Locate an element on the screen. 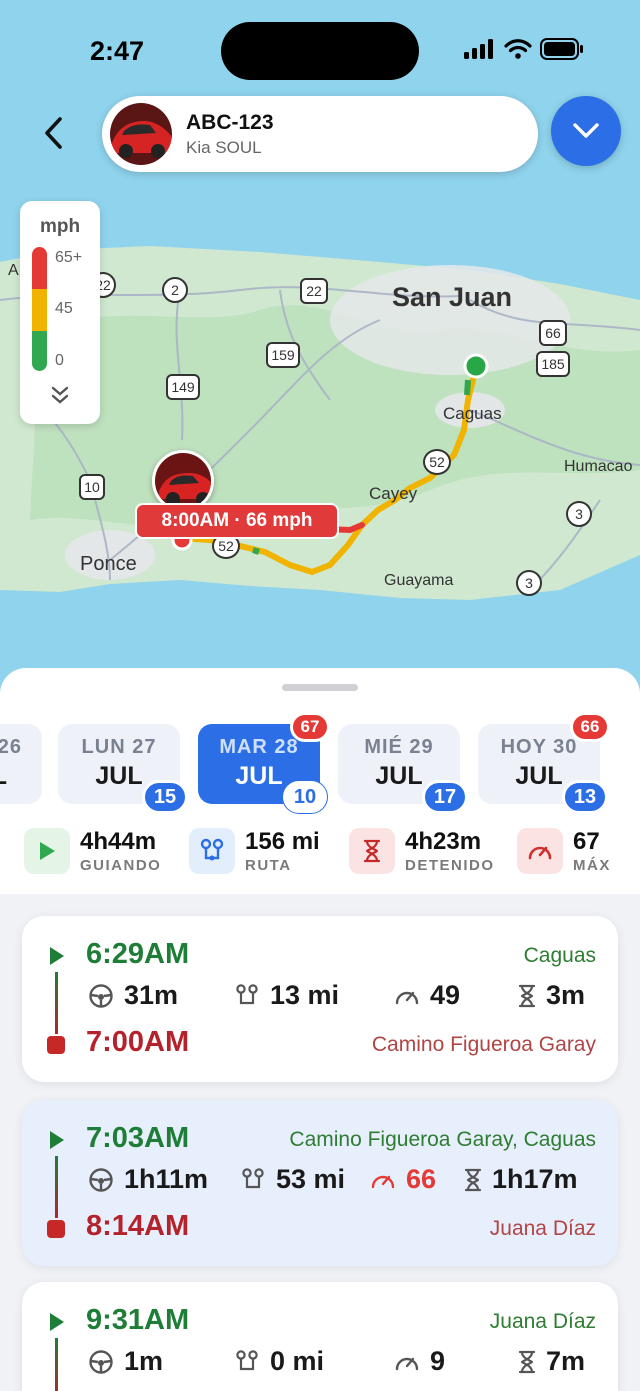  play-icon is located at coordinates (47, 851).